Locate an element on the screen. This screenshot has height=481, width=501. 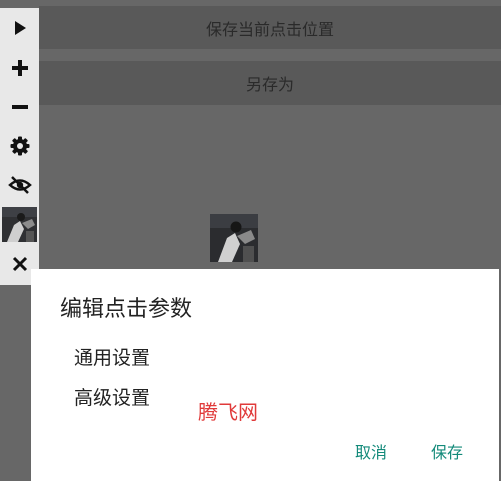
eye-off-icon is located at coordinates (19, 184).